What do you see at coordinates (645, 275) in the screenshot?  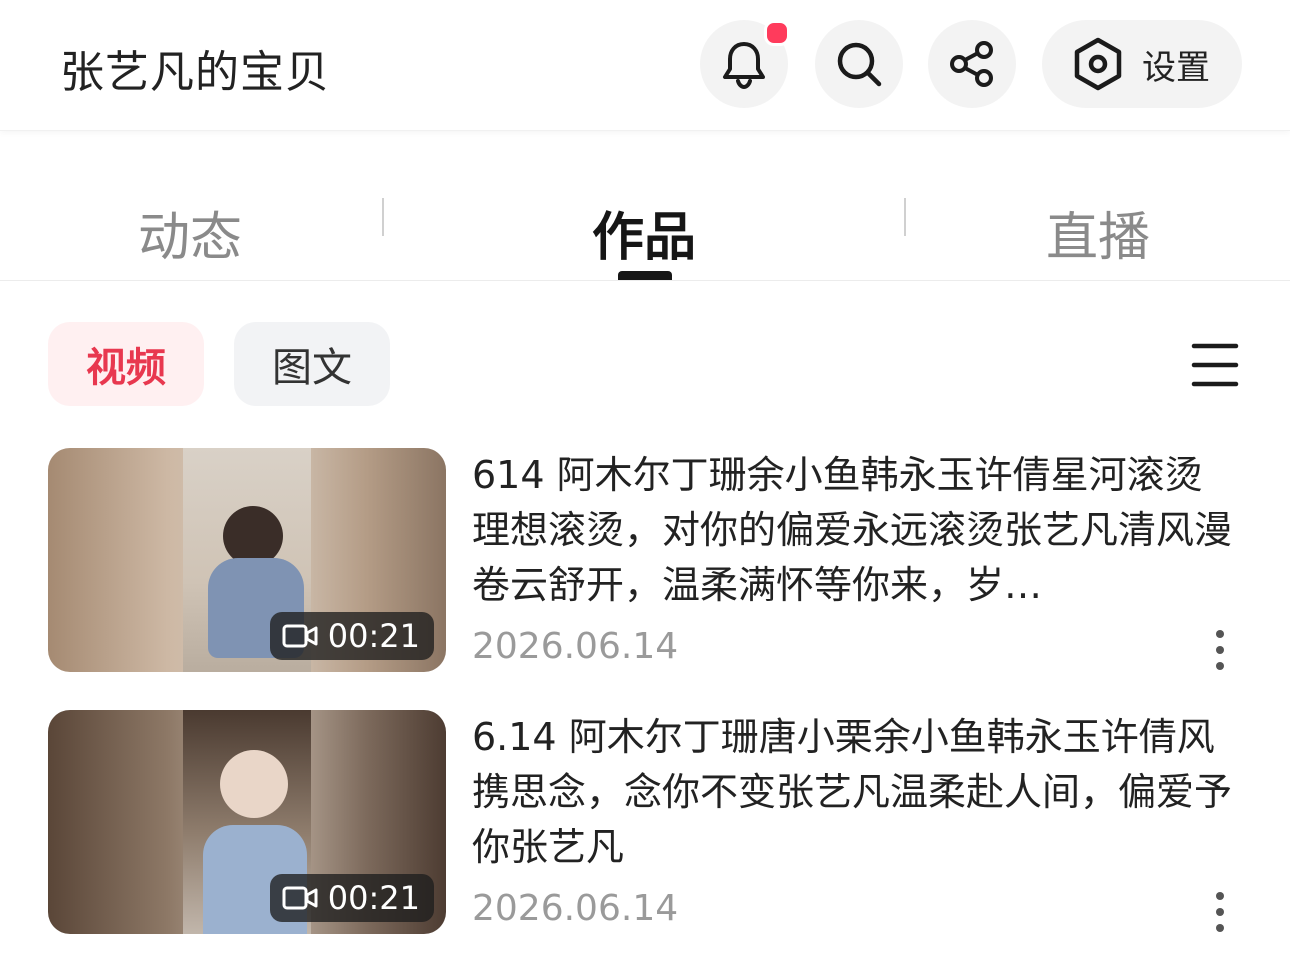 I see `active-tab-indicator` at bounding box center [645, 275].